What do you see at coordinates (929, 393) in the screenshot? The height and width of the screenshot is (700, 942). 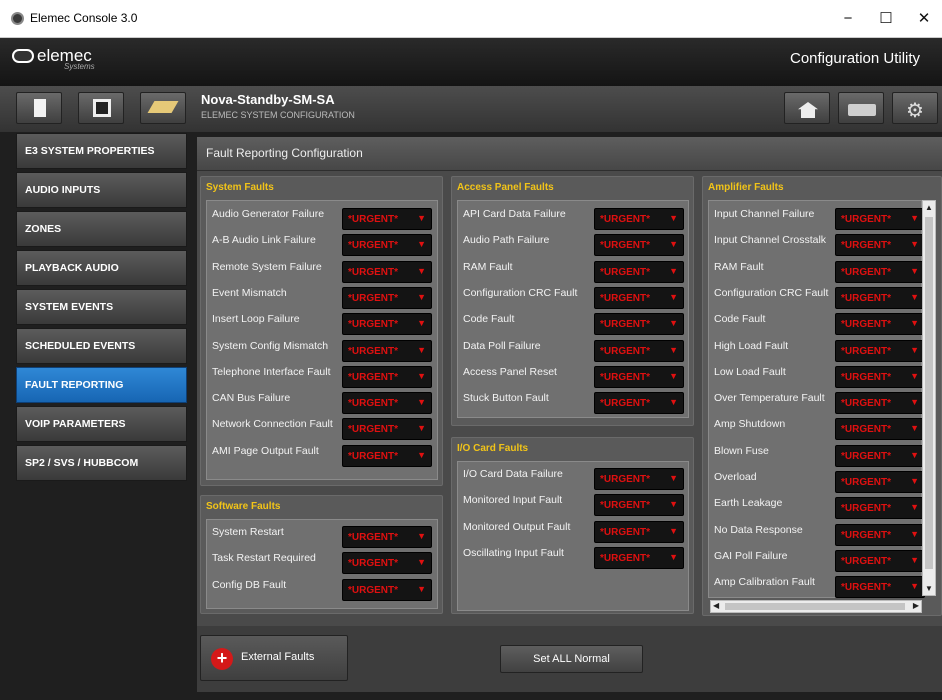 I see `scroll-thumb` at bounding box center [929, 393].